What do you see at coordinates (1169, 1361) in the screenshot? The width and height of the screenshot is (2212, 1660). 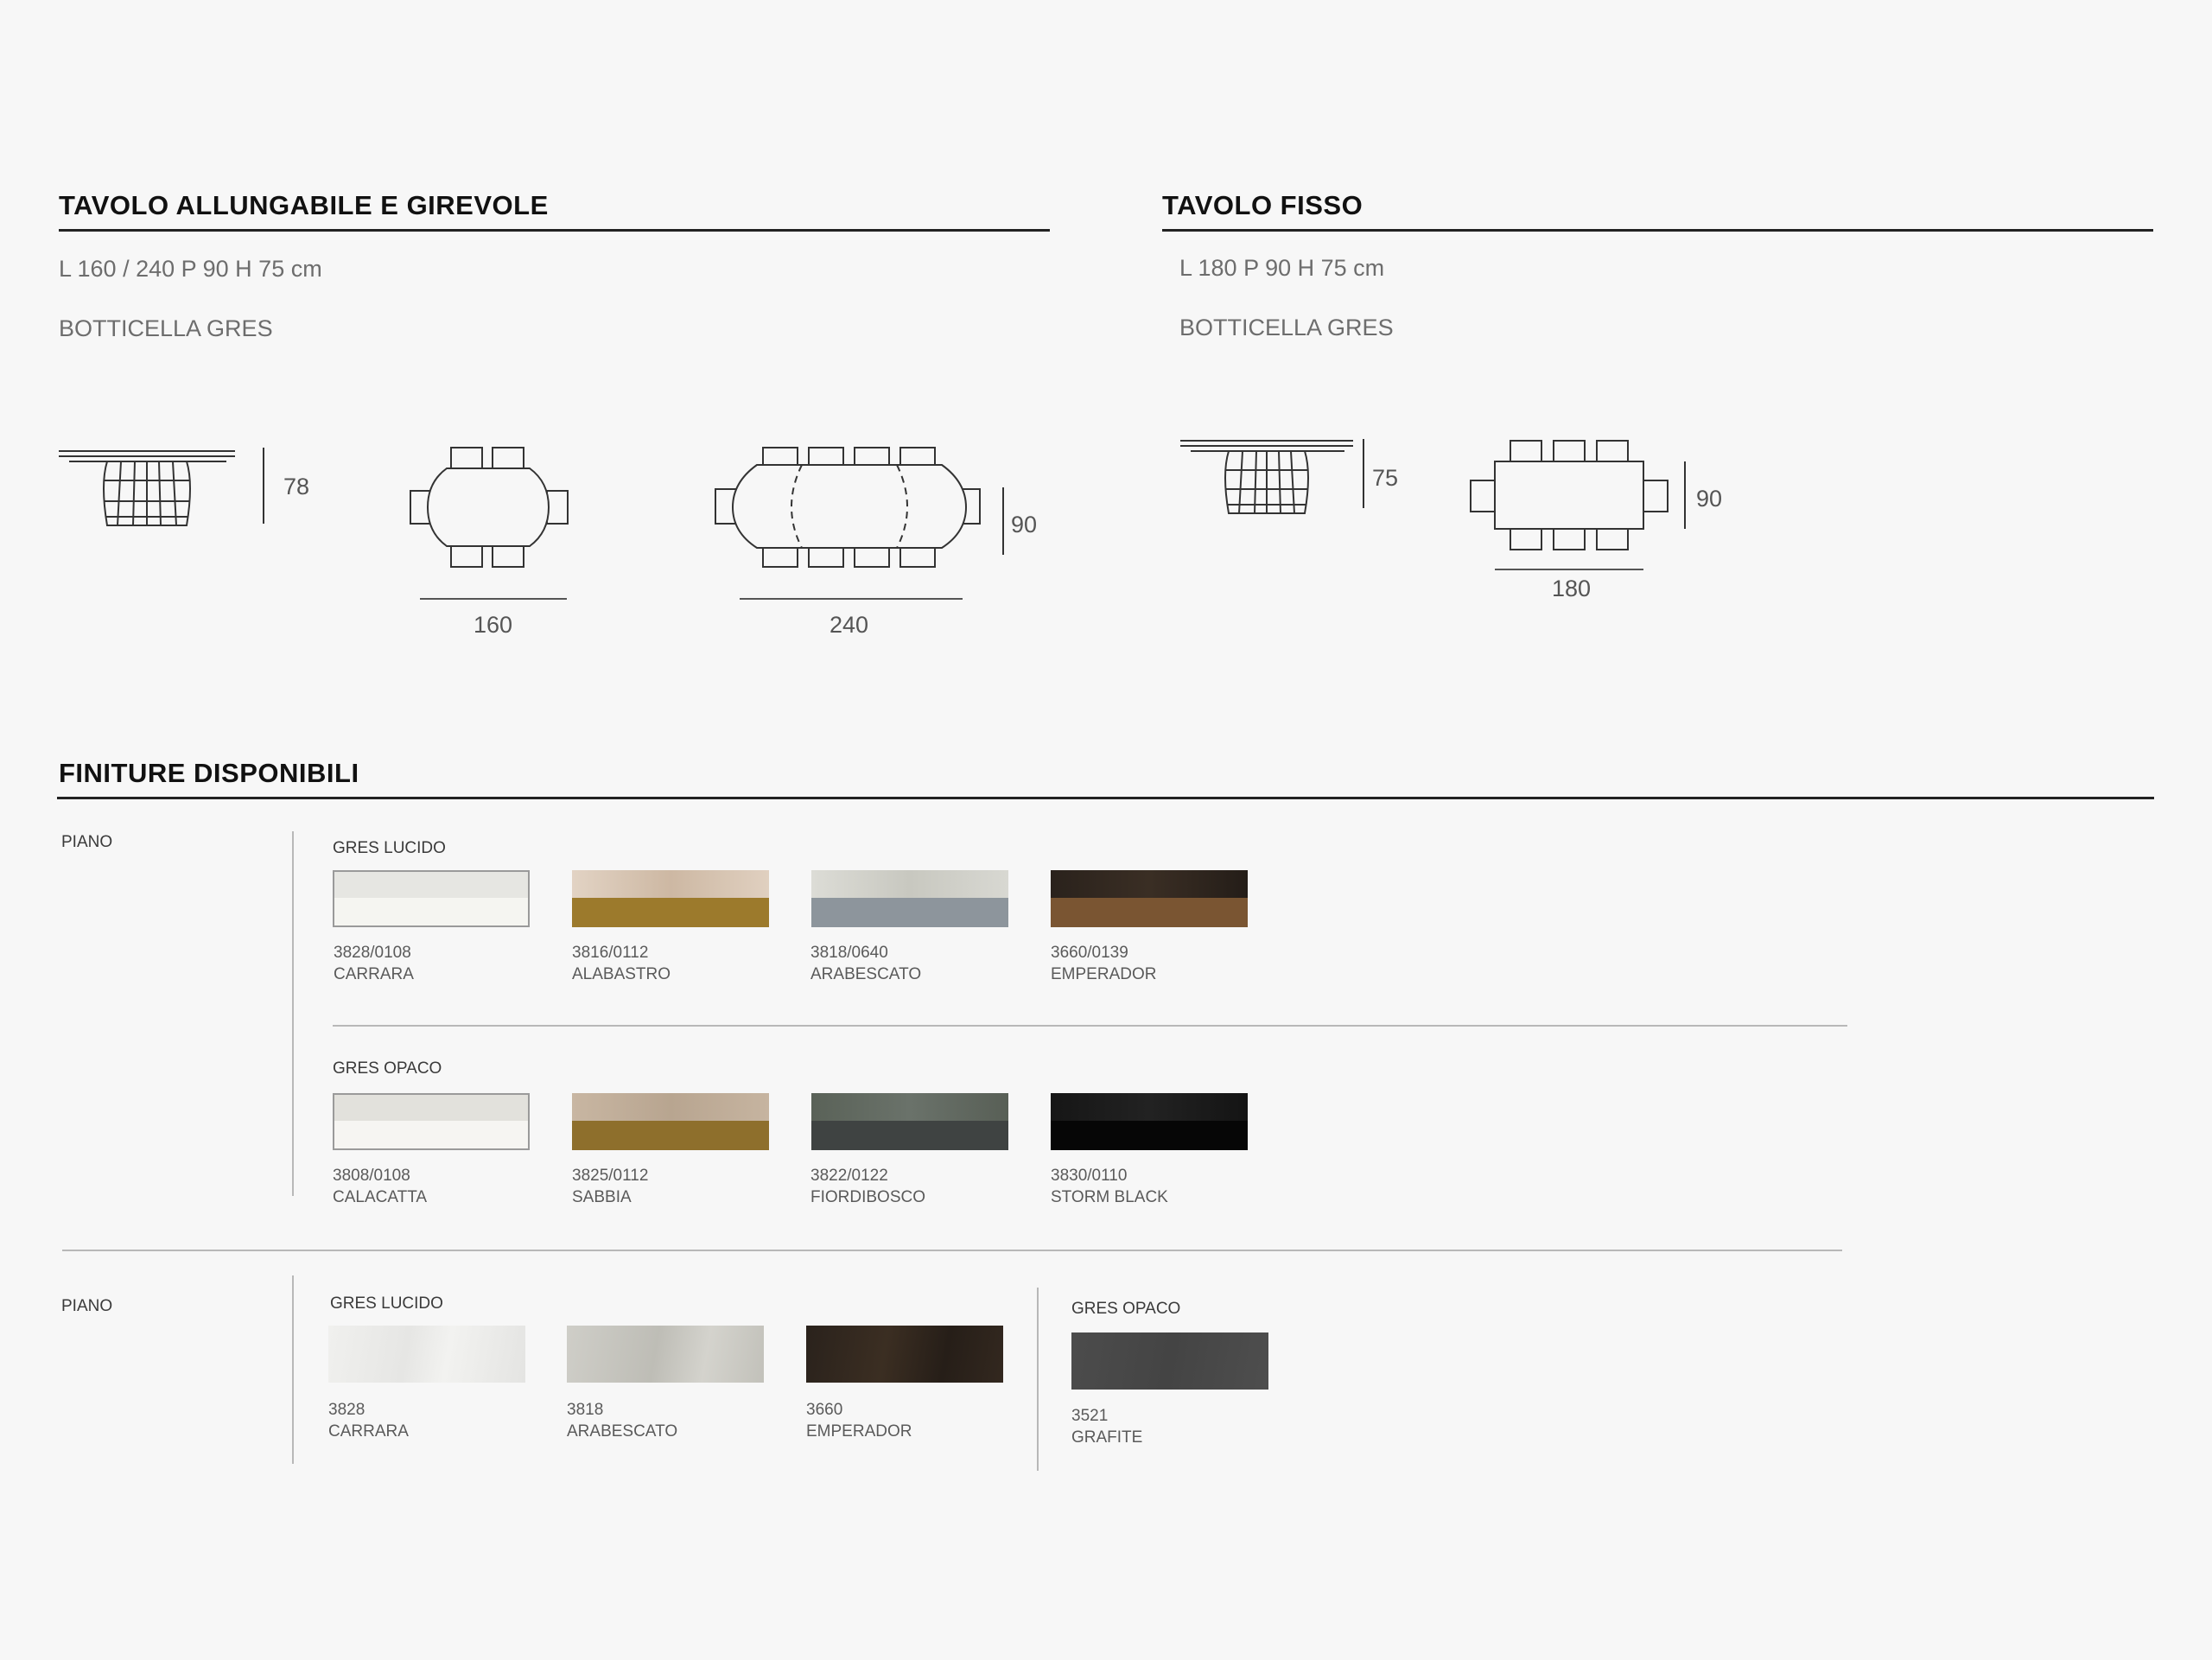 I see `finish-swatch-grafite` at bounding box center [1169, 1361].